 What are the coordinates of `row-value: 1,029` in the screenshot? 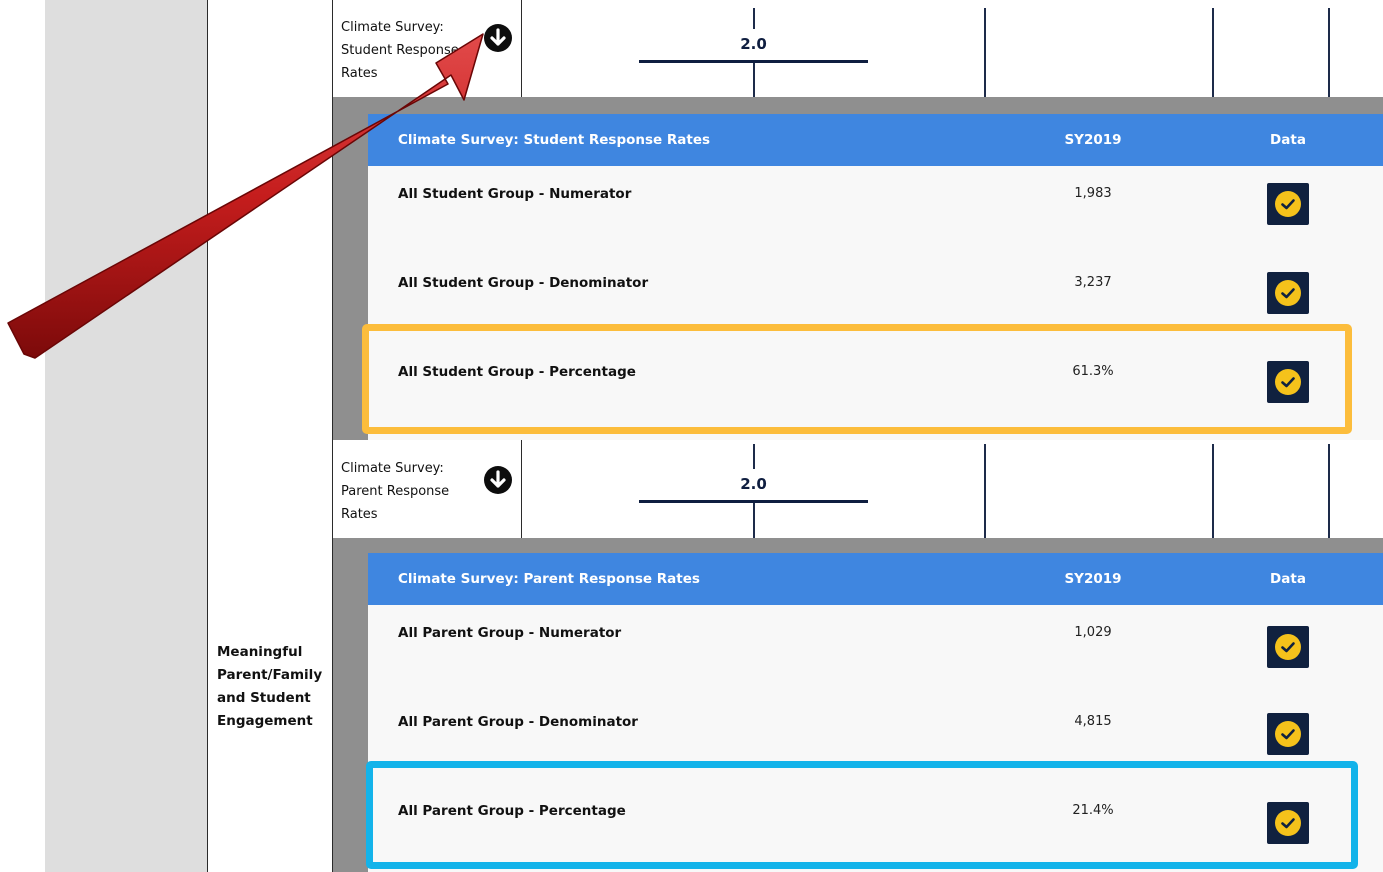 It's located at (1093, 632).